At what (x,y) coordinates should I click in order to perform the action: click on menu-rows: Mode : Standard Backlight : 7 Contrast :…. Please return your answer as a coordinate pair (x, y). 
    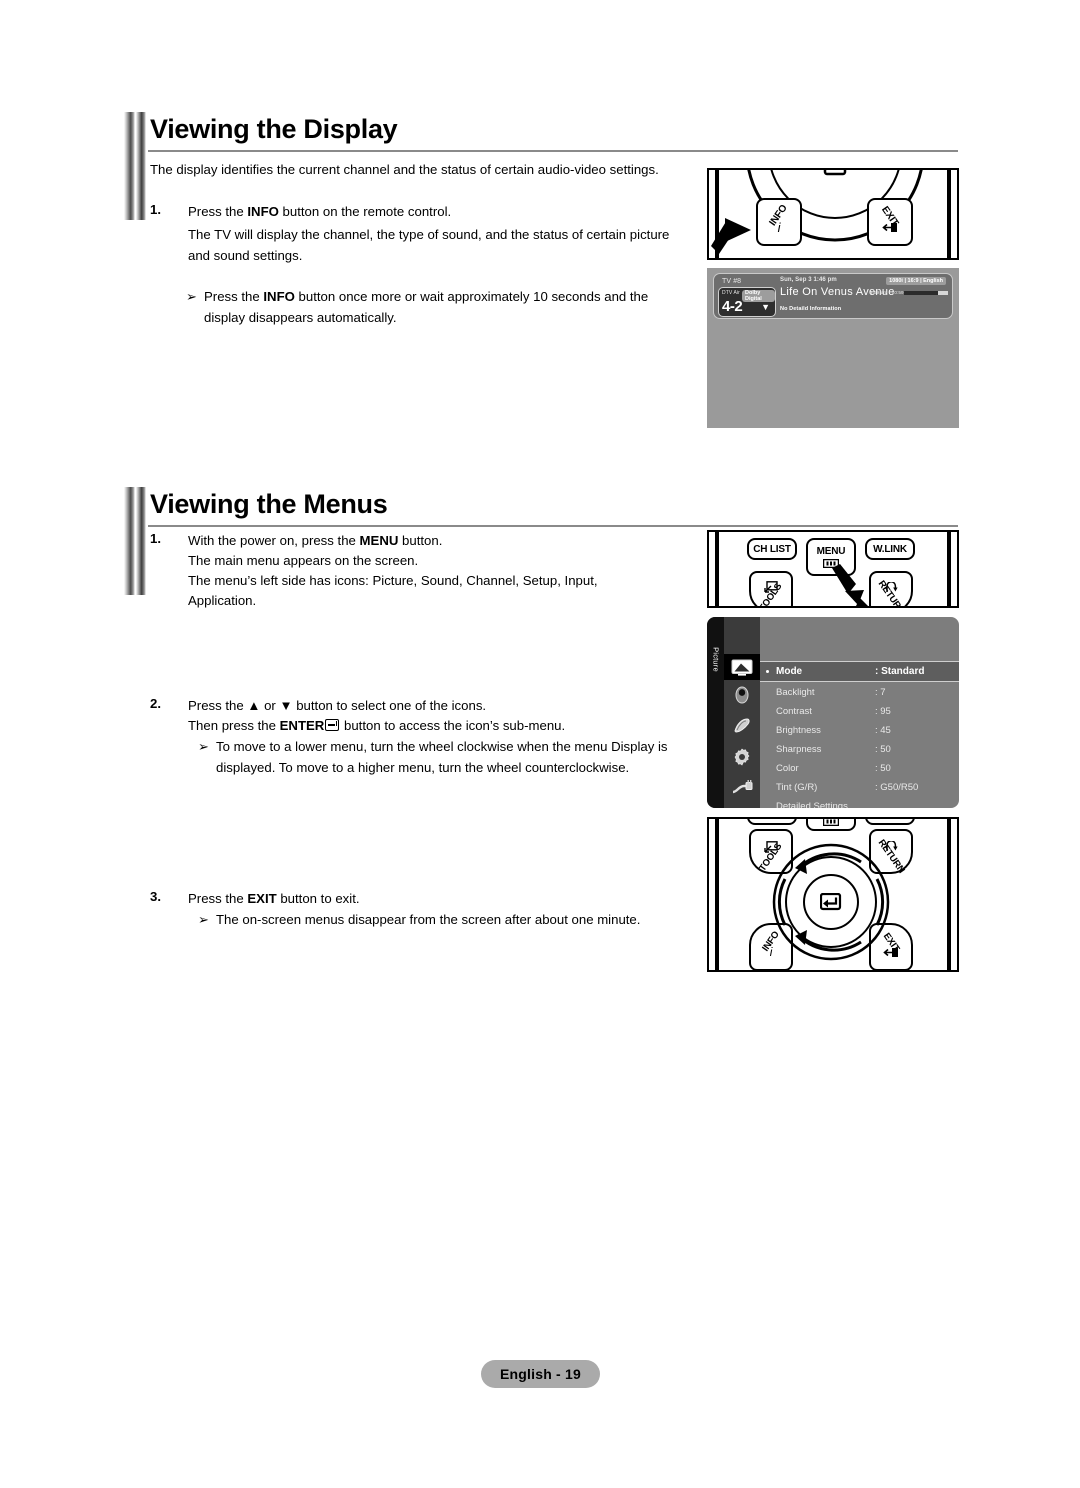
    Looking at the image, I should click on (859, 712).